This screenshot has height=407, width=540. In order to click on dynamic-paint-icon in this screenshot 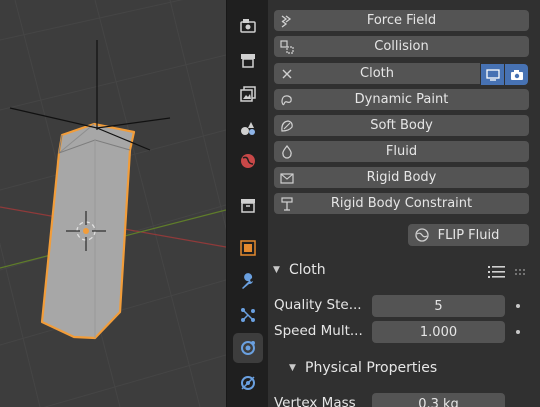, I will do `click(287, 99)`.